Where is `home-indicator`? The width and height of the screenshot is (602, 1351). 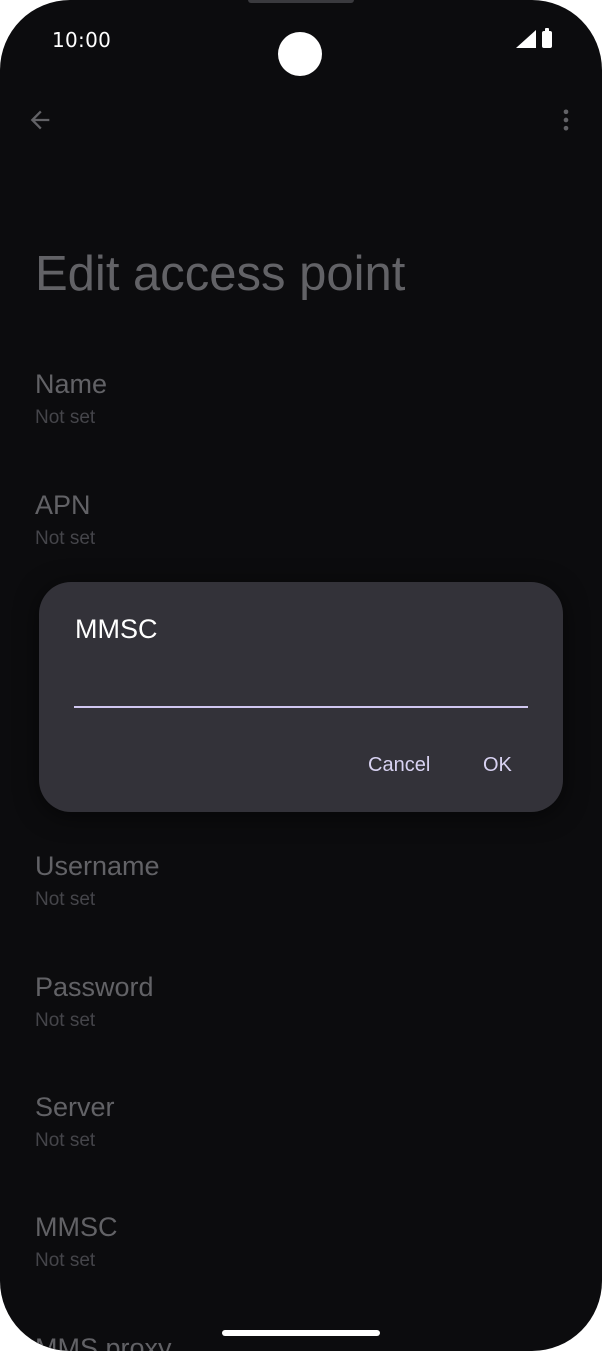
home-indicator is located at coordinates (301, 1333).